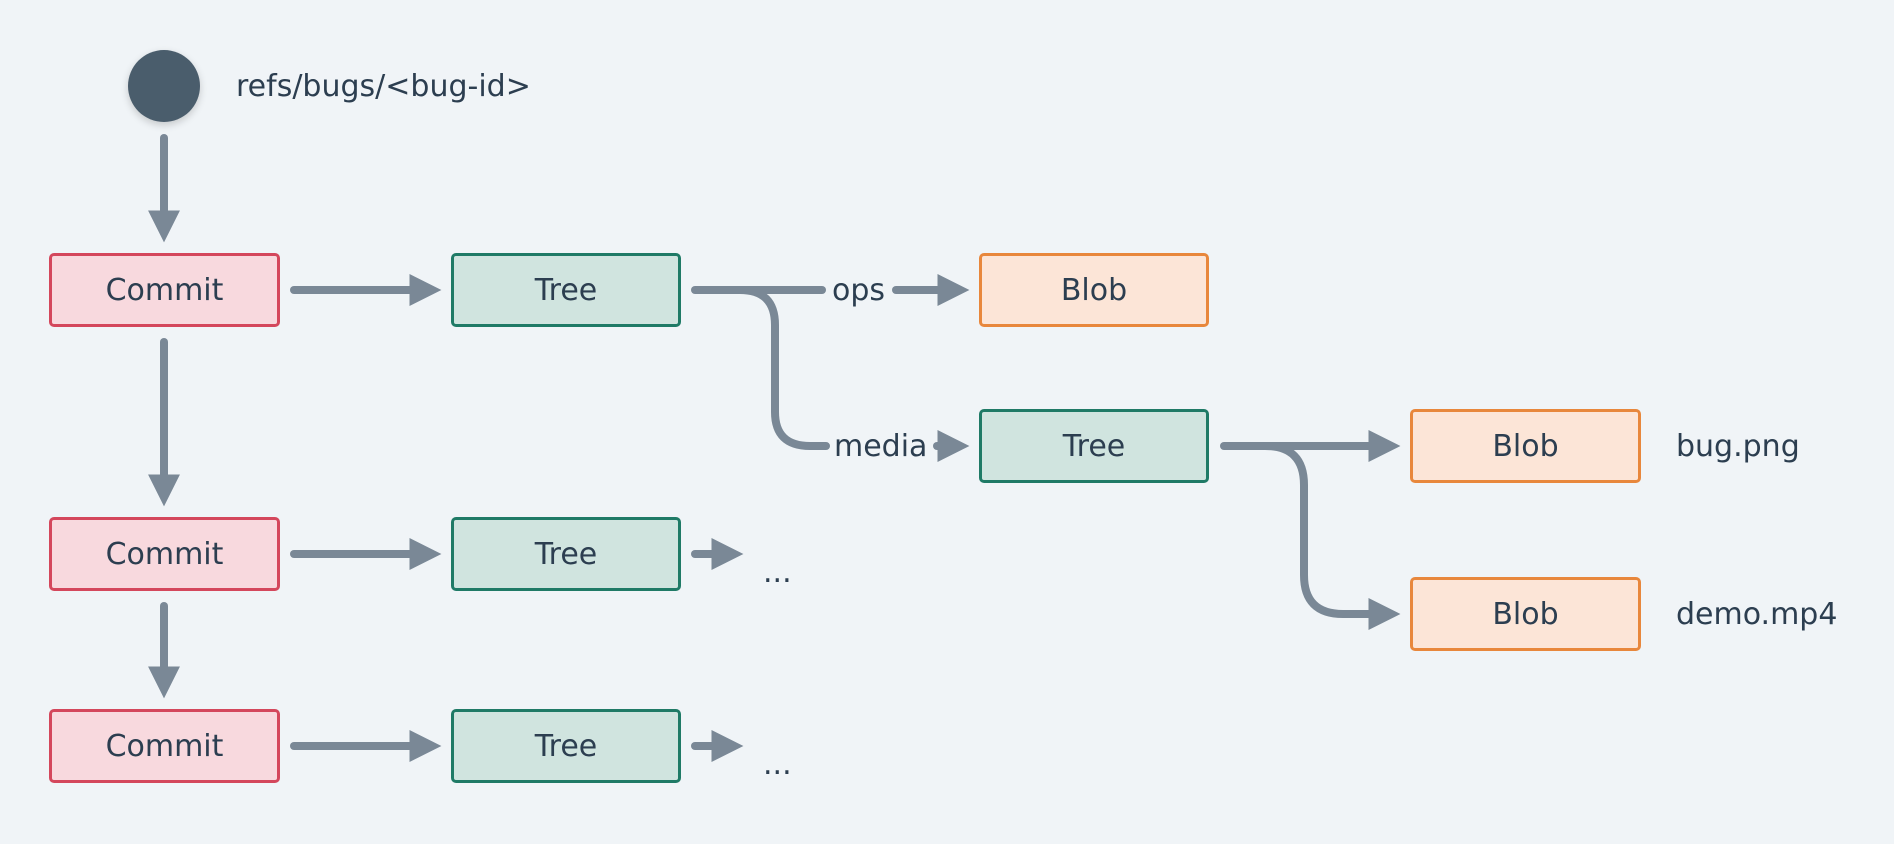  I want to click on tree-node-1: Tree, so click(566, 290).